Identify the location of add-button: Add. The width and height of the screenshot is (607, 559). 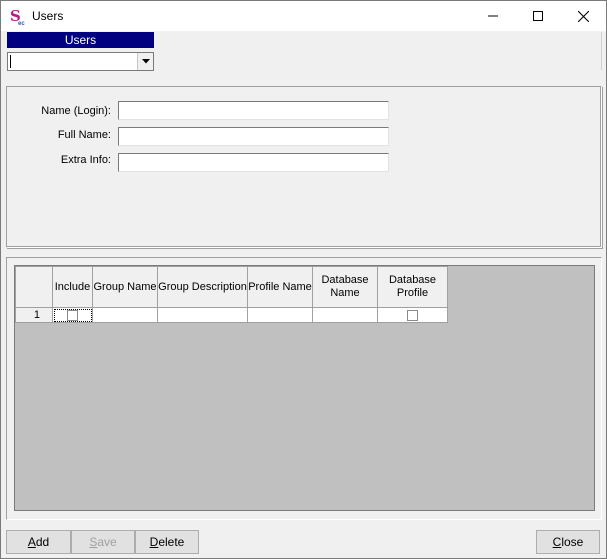
(38, 542).